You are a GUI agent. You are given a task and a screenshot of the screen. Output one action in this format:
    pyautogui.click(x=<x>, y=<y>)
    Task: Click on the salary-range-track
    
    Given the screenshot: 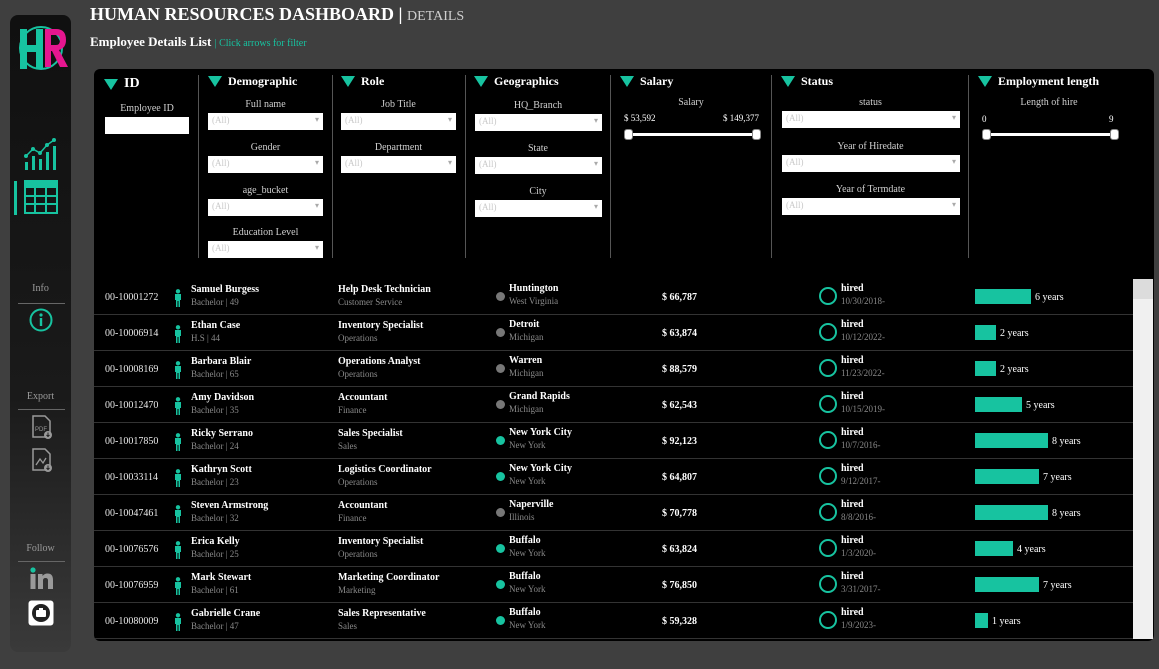 What is the action you would take?
    pyautogui.click(x=692, y=134)
    